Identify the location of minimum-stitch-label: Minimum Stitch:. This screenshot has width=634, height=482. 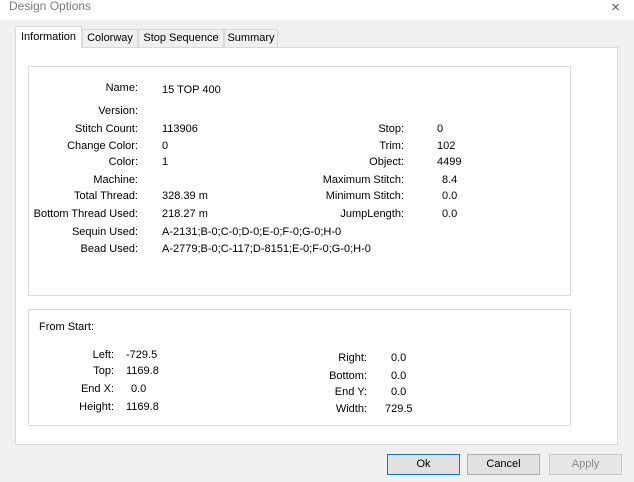
(364, 196).